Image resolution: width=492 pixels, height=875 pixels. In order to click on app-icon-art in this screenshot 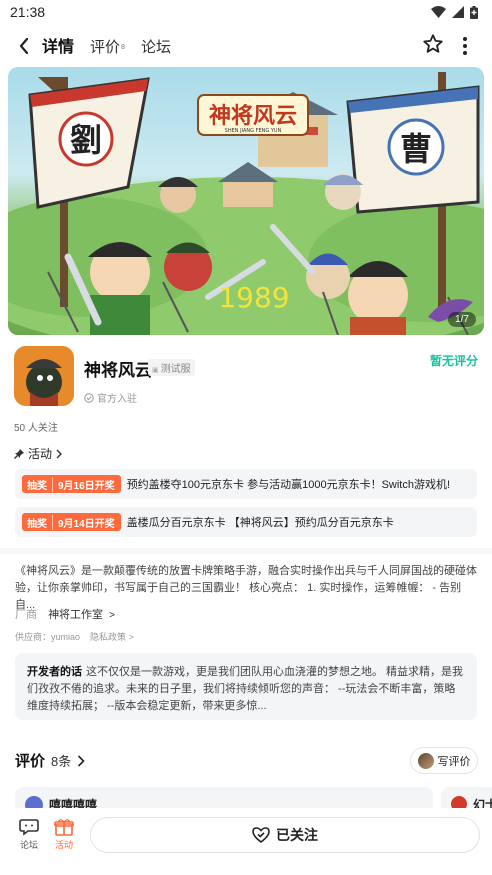, I will do `click(44, 376)`.